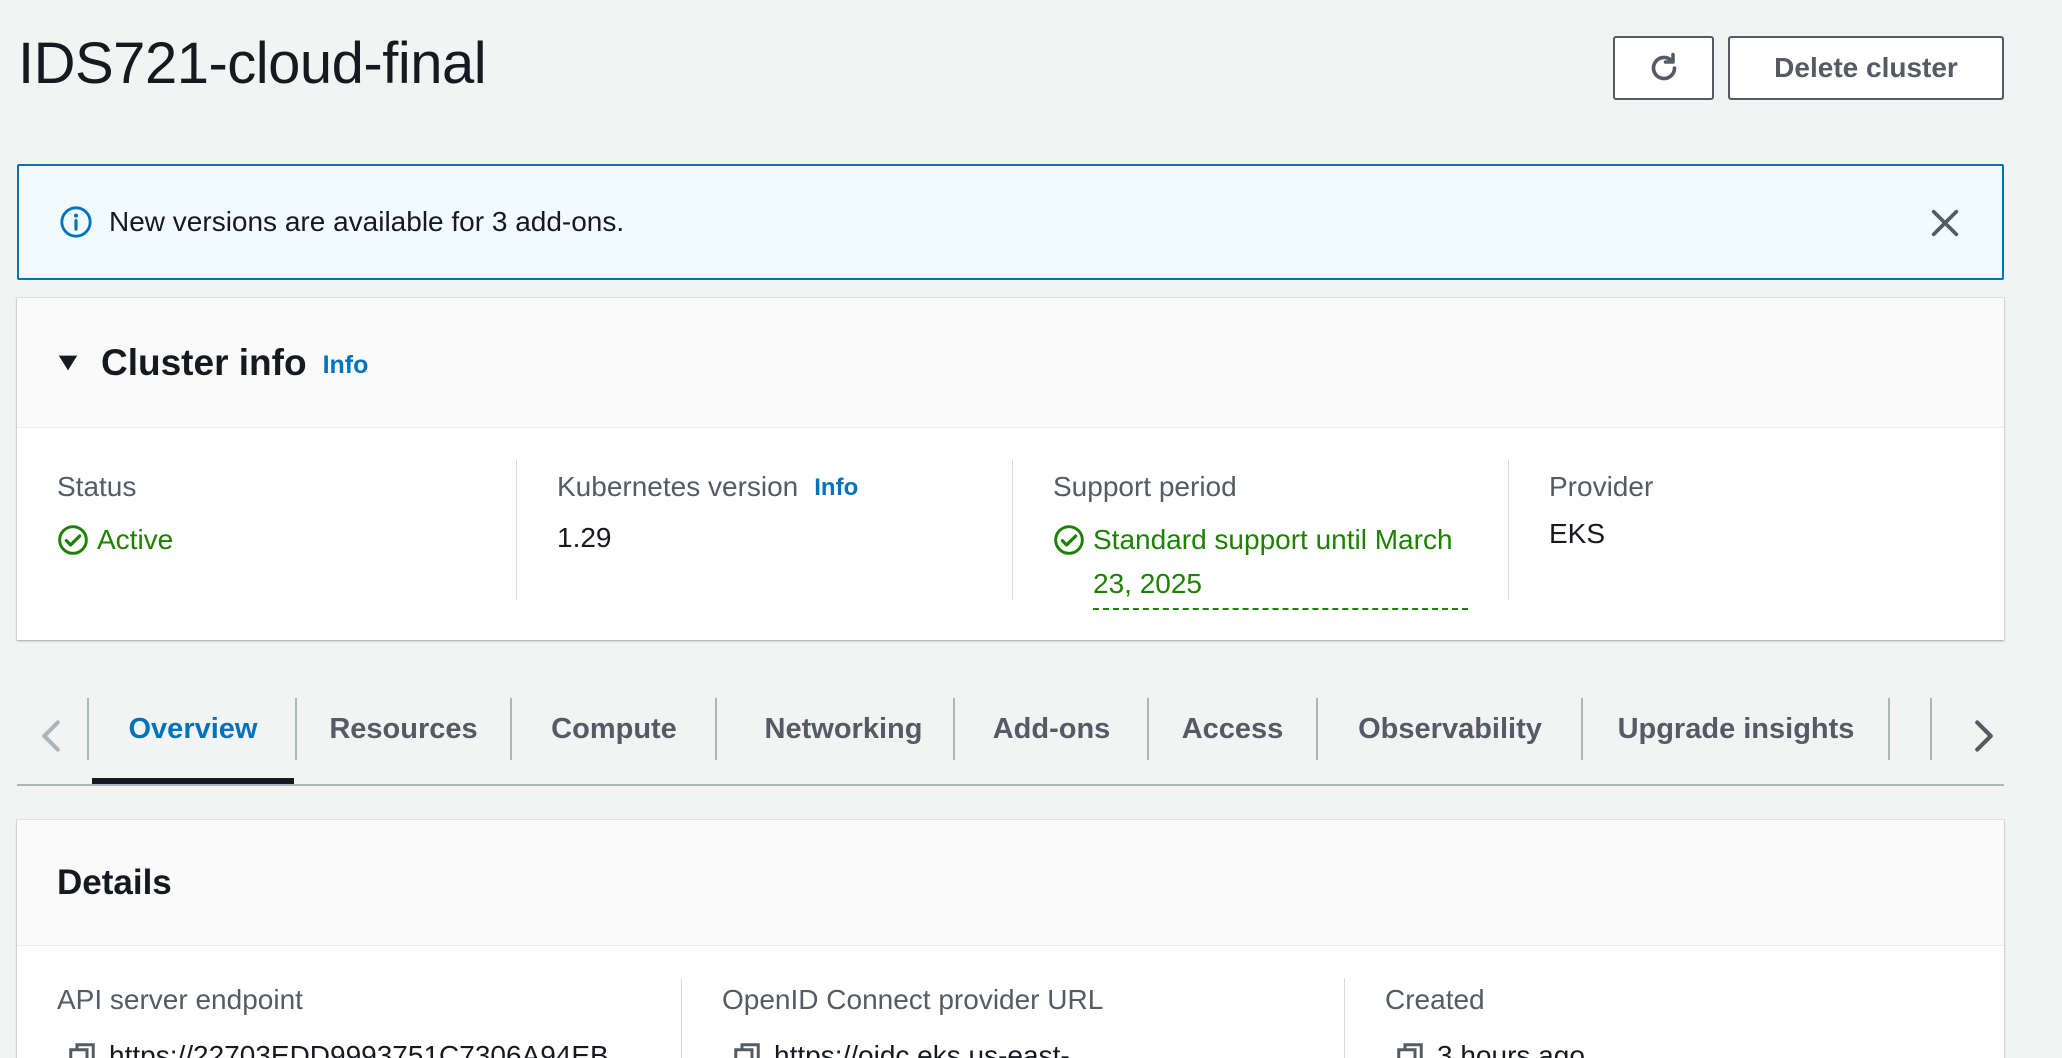  Describe the element at coordinates (114, 882) in the screenshot. I see `details-title: Details` at that location.